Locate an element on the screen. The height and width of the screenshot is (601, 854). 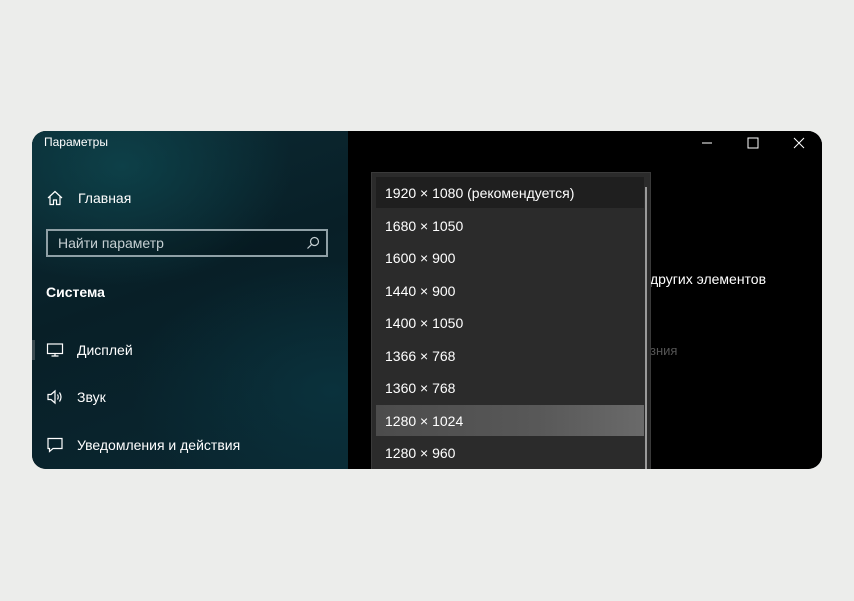
monitor-icon is located at coordinates (55, 350).